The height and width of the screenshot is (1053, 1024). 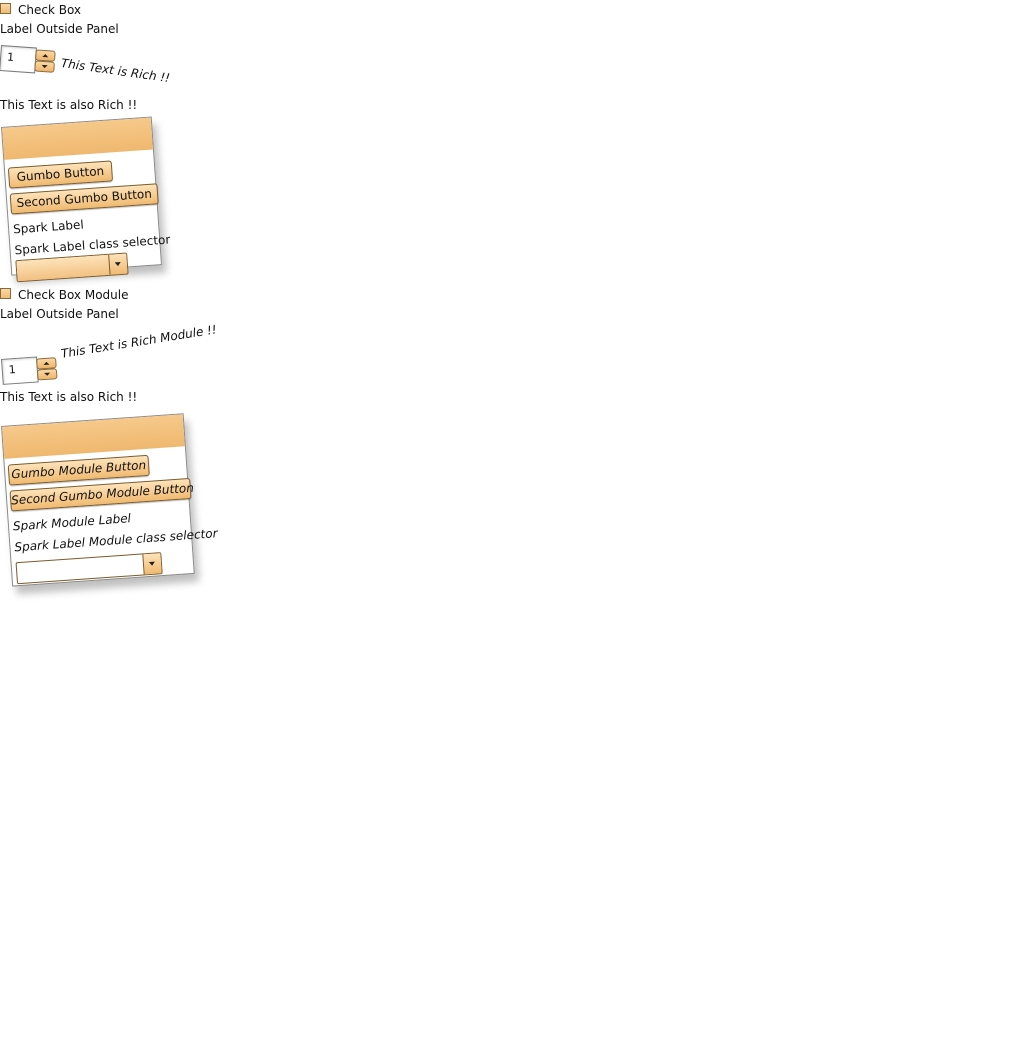 I want to click on combo-box-module, so click(x=89, y=568).